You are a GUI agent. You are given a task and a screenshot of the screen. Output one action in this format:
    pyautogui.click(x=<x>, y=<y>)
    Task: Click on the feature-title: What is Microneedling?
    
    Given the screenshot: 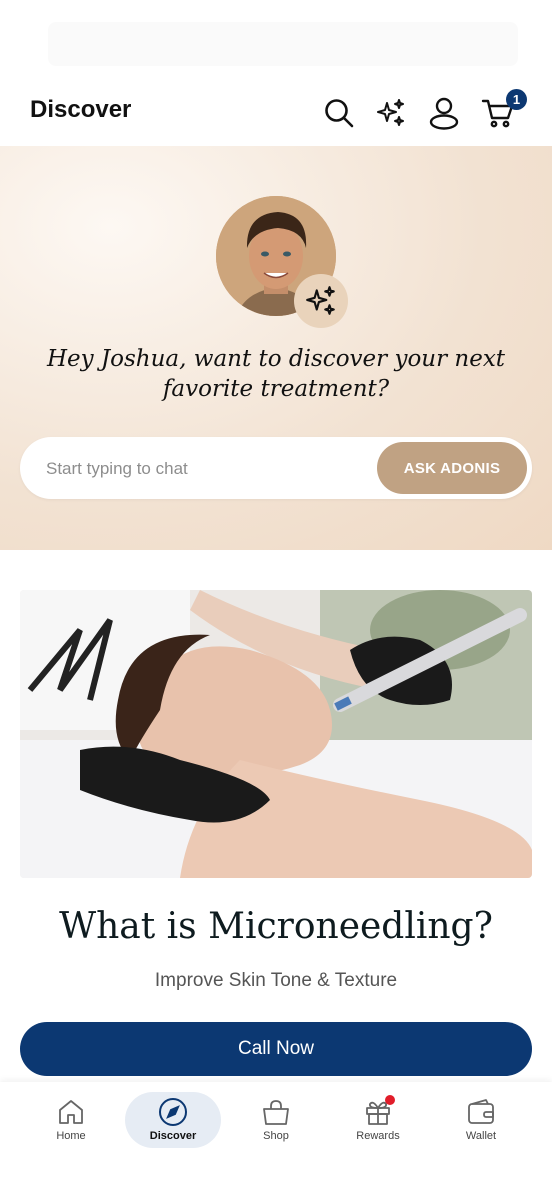 What is the action you would take?
    pyautogui.click(x=276, y=926)
    